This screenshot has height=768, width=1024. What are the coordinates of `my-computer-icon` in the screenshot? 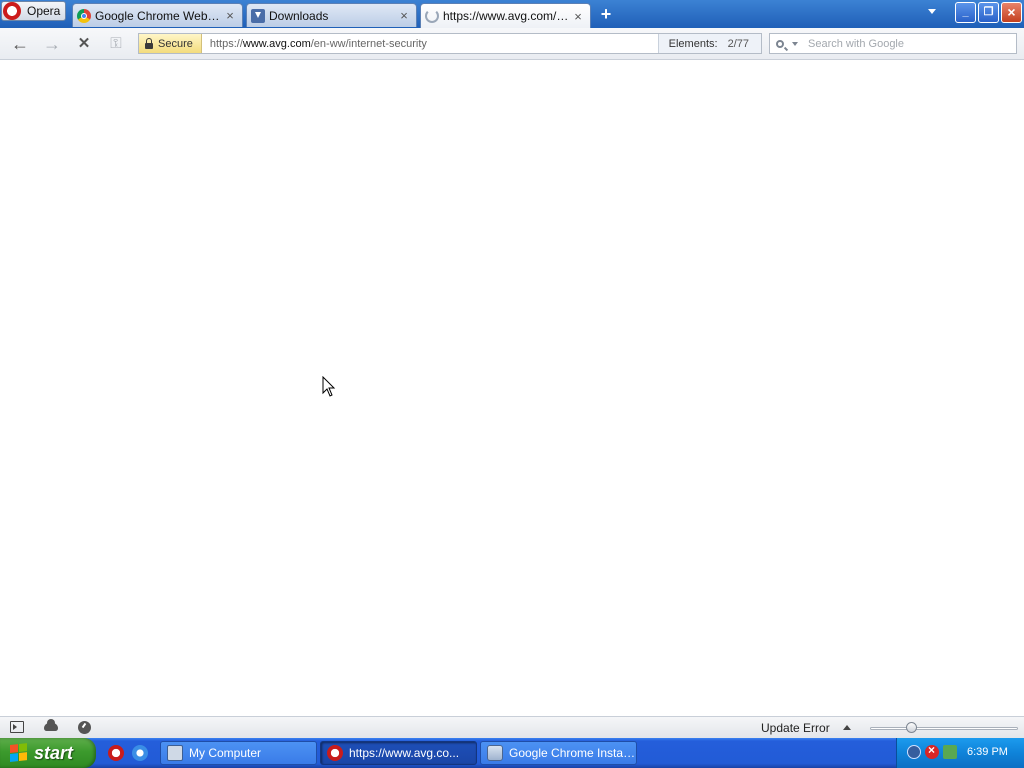 It's located at (175, 753).